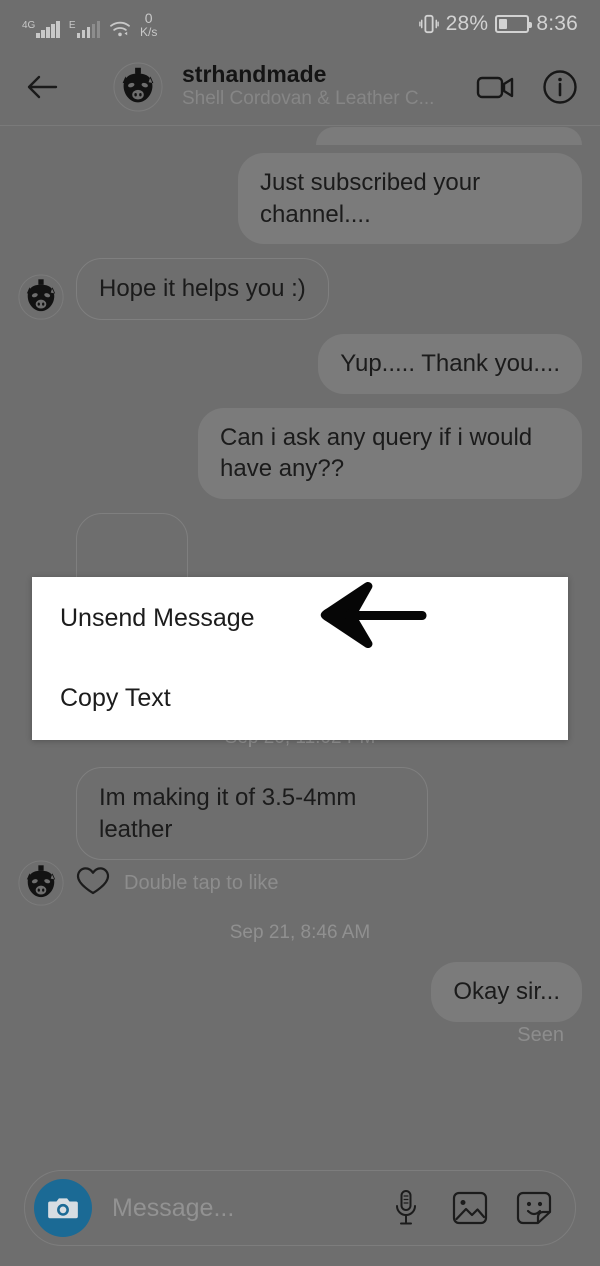  I want to click on status-clock: 8:36, so click(557, 23).